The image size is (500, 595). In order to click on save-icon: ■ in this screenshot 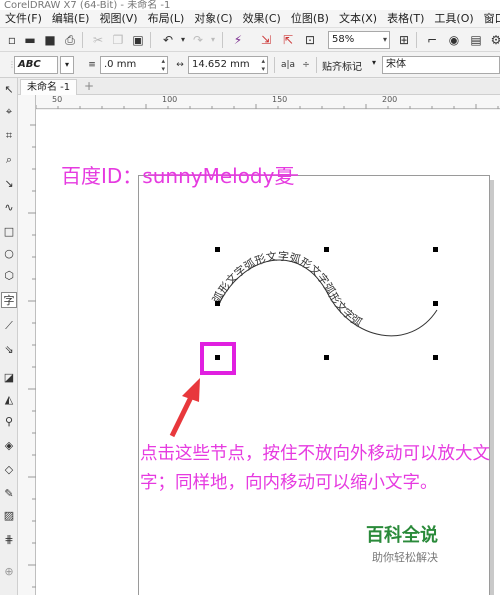, I will do `click(50, 40)`.